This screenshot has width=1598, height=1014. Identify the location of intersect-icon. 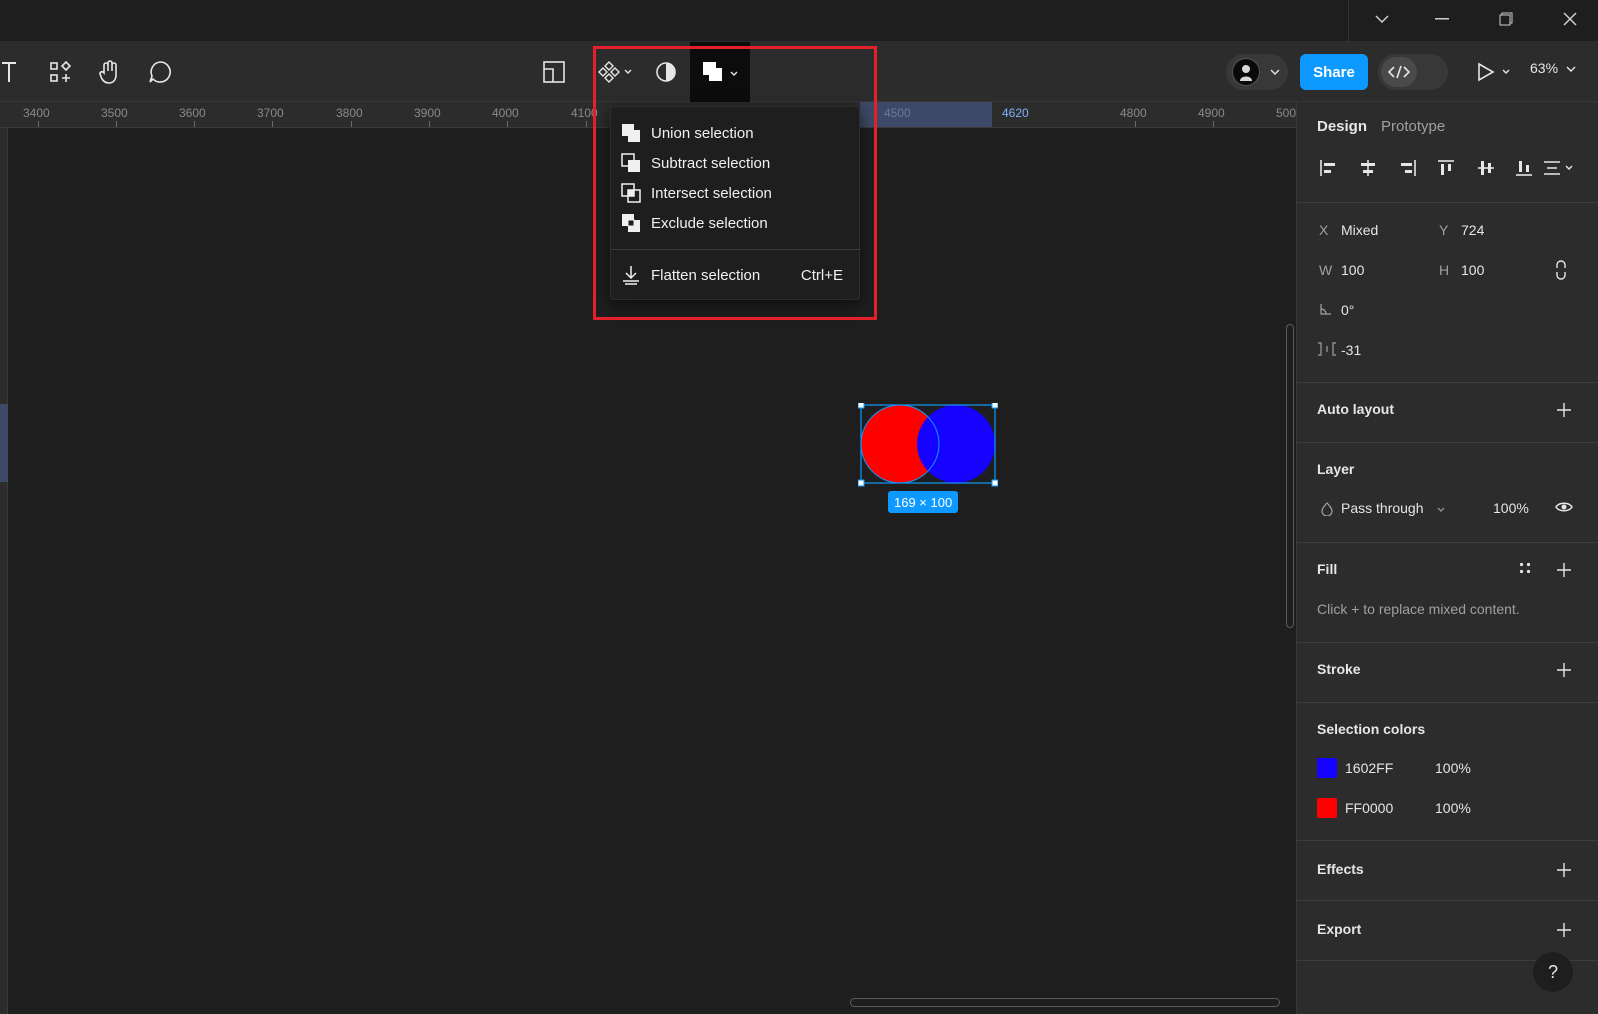
(631, 193).